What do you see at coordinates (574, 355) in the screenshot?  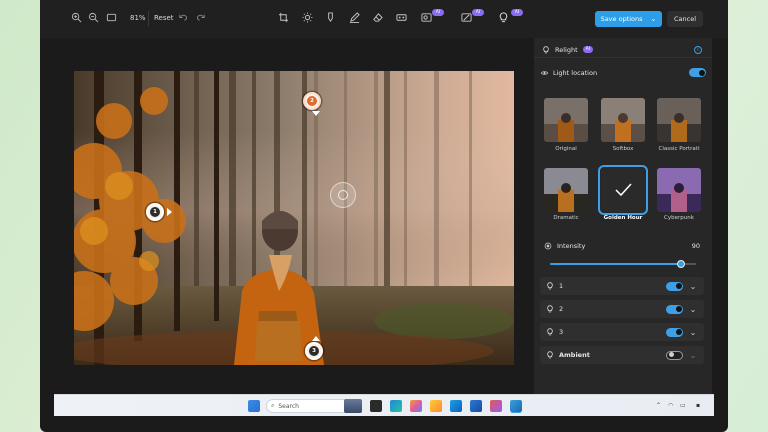 I see `light-row-ambient-label: Ambient` at bounding box center [574, 355].